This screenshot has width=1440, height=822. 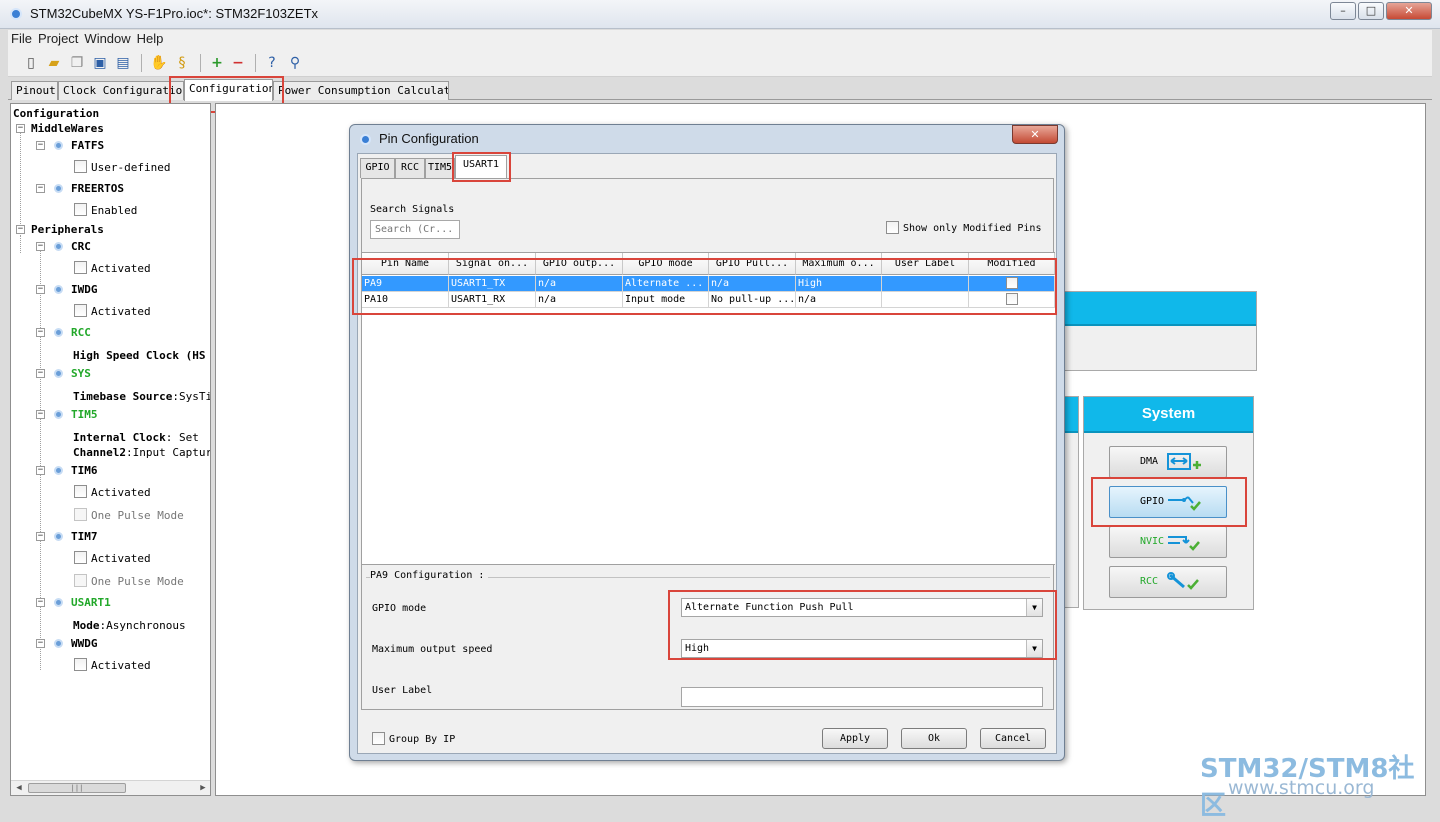 I want to click on gpio-mode-select: Alternate Function Push Pull ▼, so click(x=862, y=607).